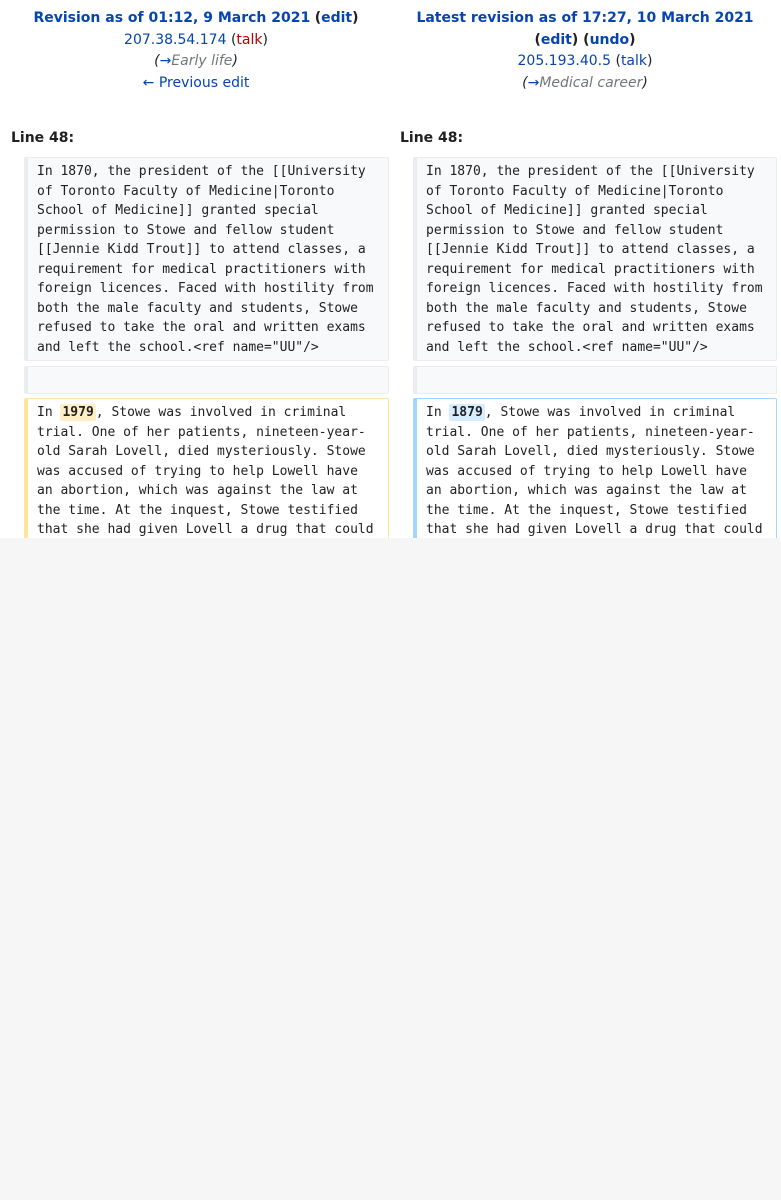 This screenshot has height=1200, width=781. Describe the element at coordinates (171, 18) in the screenshot. I see `old-revision-title-link: Revision as of 01:12, 9 March 2021` at that location.